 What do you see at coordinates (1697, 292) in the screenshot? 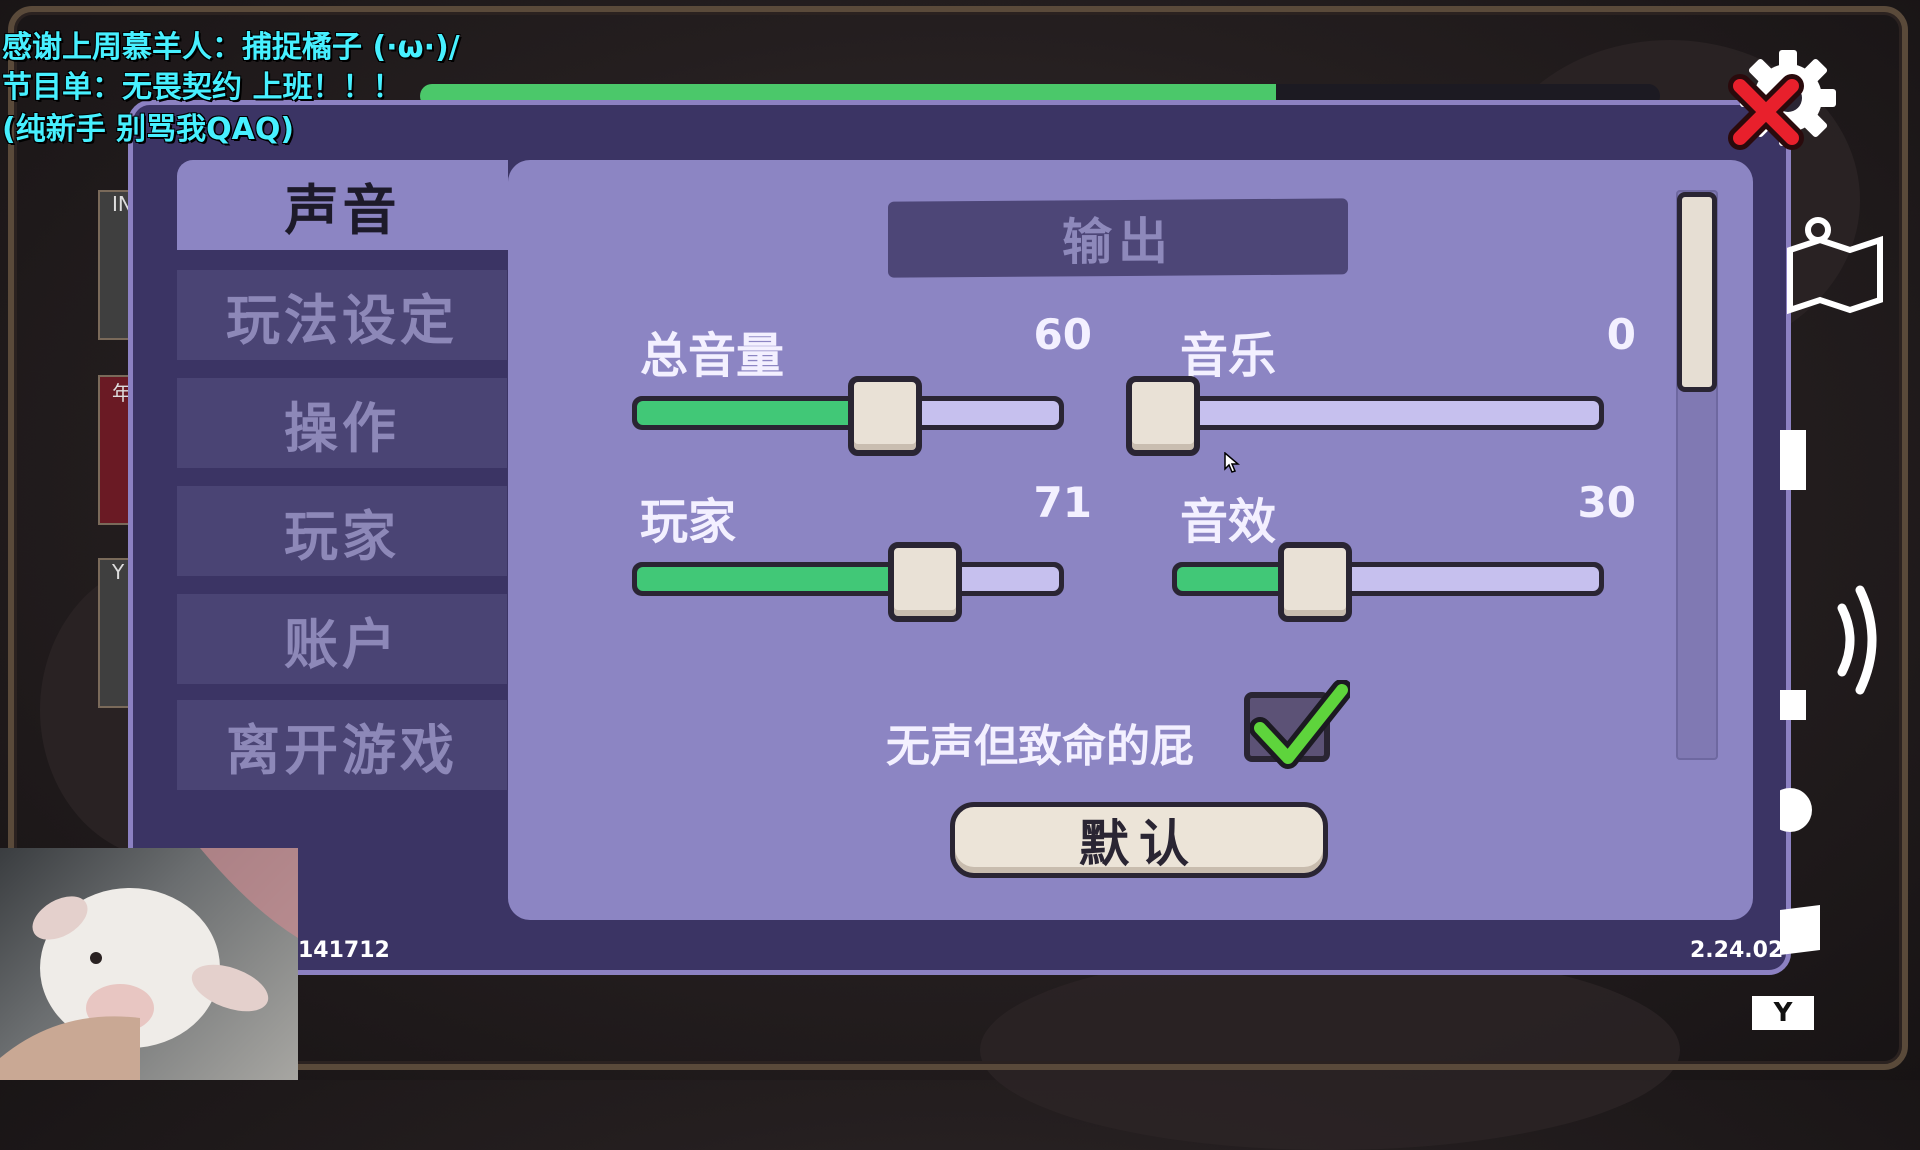
I see `settings-scrollbar-thumb` at bounding box center [1697, 292].